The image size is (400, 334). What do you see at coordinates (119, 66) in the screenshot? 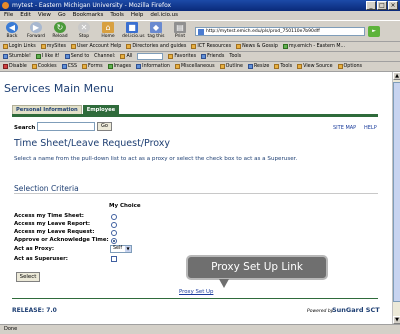
I see `images-menu: Images` at bounding box center [119, 66].